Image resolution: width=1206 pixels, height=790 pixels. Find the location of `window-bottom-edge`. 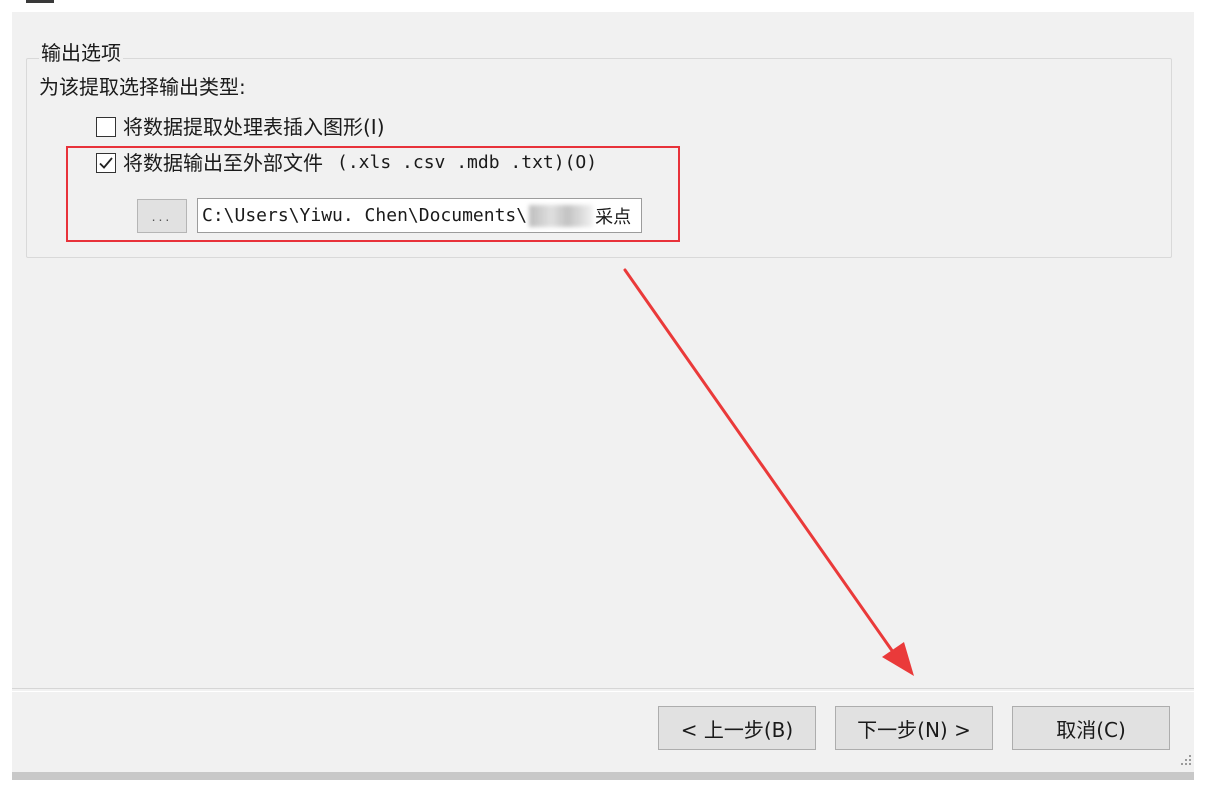

window-bottom-edge is located at coordinates (603, 776).